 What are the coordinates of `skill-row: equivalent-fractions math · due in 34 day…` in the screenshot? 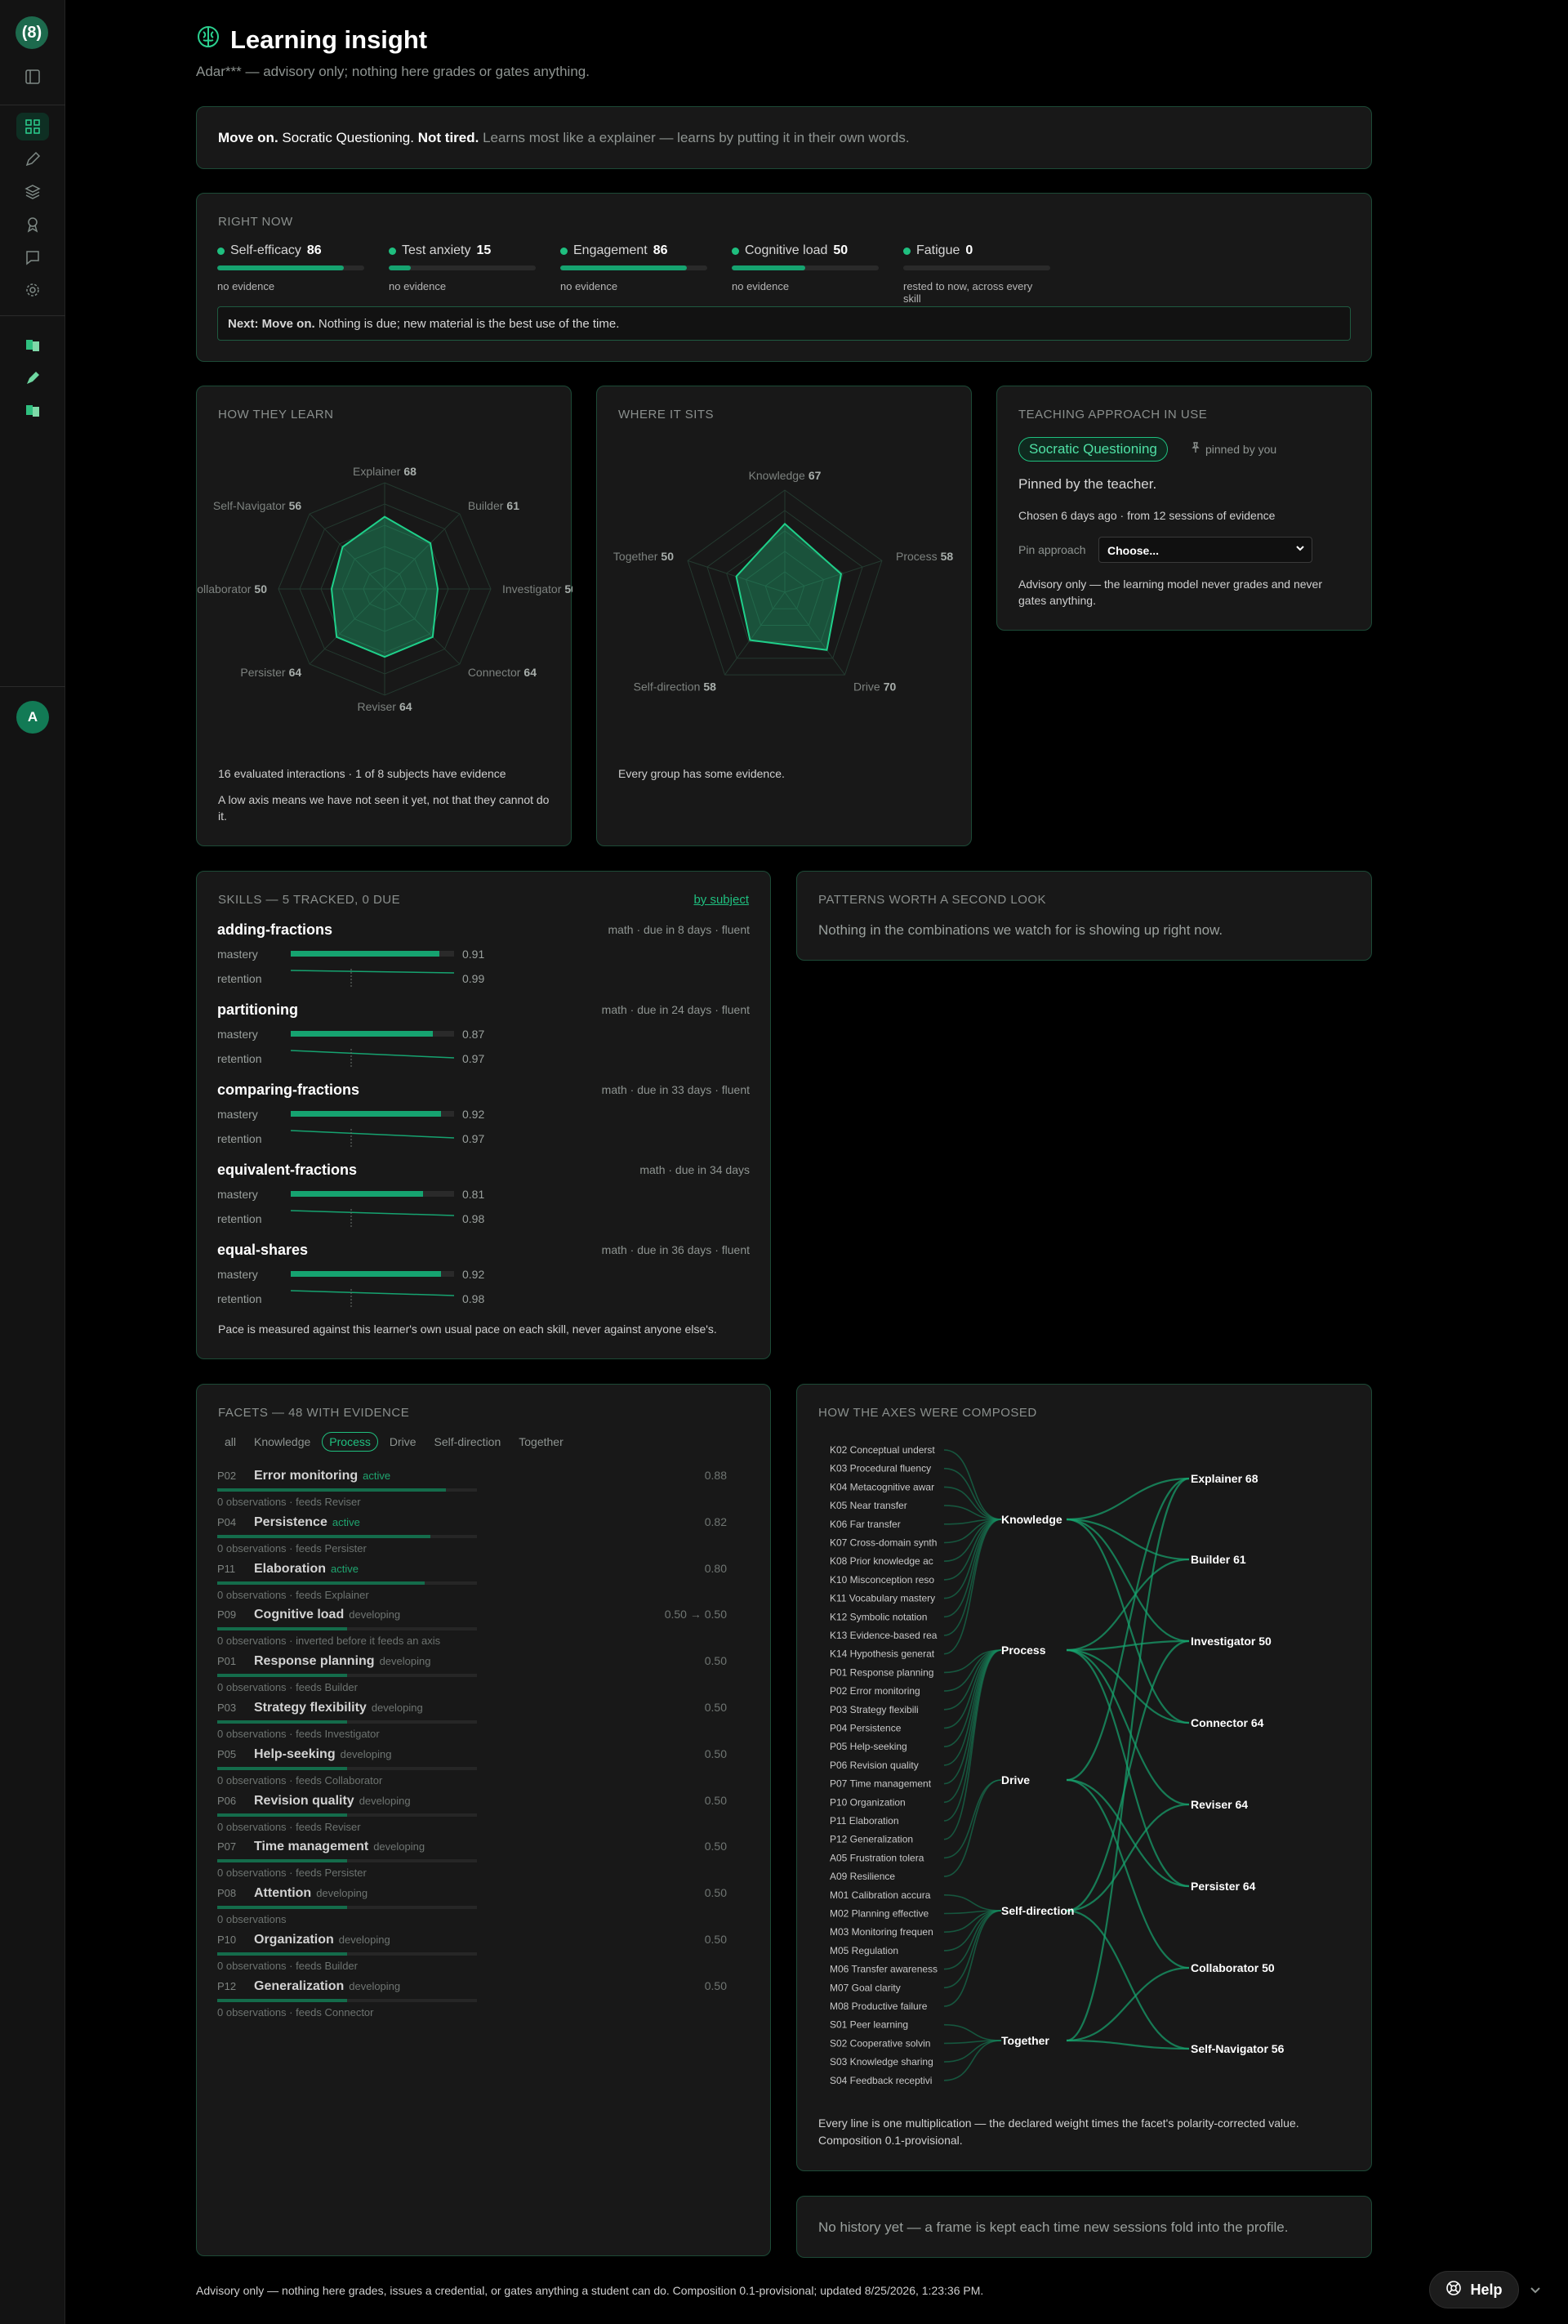 It's located at (483, 1194).